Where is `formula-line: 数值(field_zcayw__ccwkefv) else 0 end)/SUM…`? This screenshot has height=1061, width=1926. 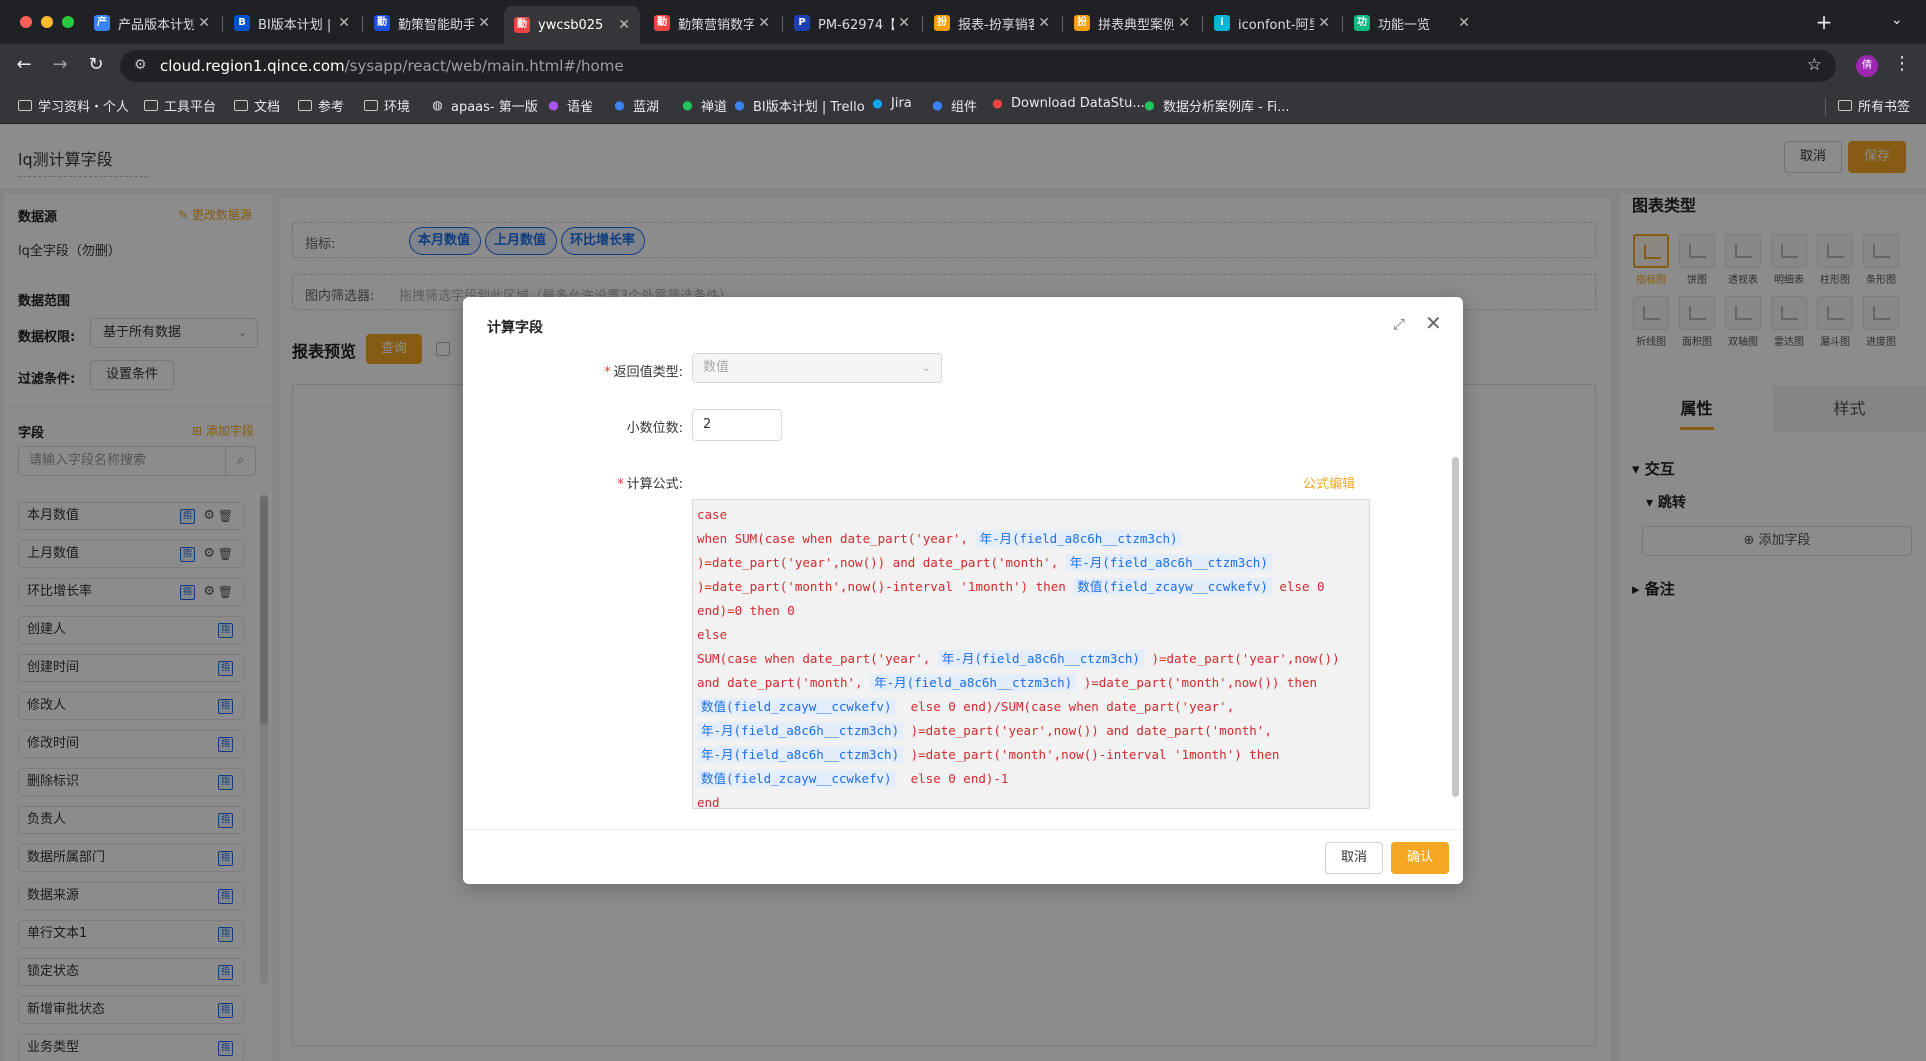
formula-line: 数值(field_zcayw__ccwkefv) else 0 end)/SUM… is located at coordinates (1031, 707).